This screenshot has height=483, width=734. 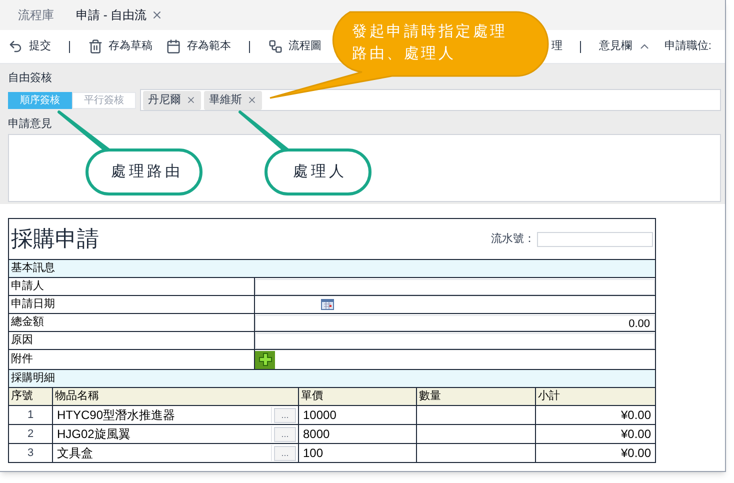 I want to click on table-cell: 8000, so click(x=357, y=434).